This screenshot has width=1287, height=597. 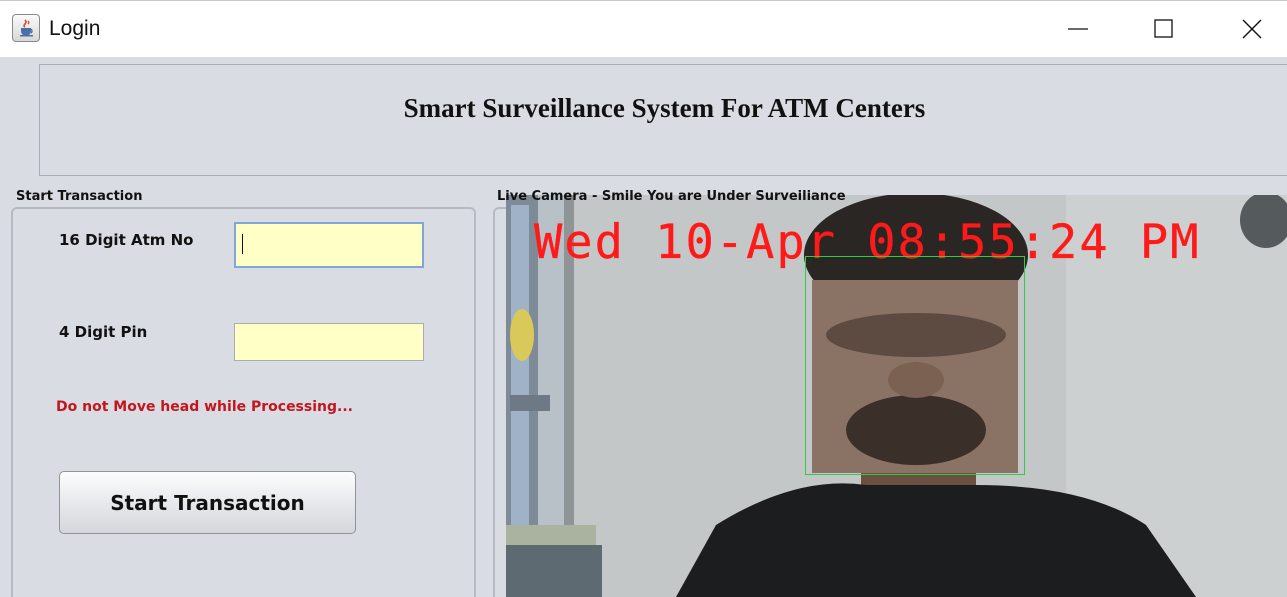 I want to click on pin-label: 4 Digit Pin, so click(x=103, y=332).